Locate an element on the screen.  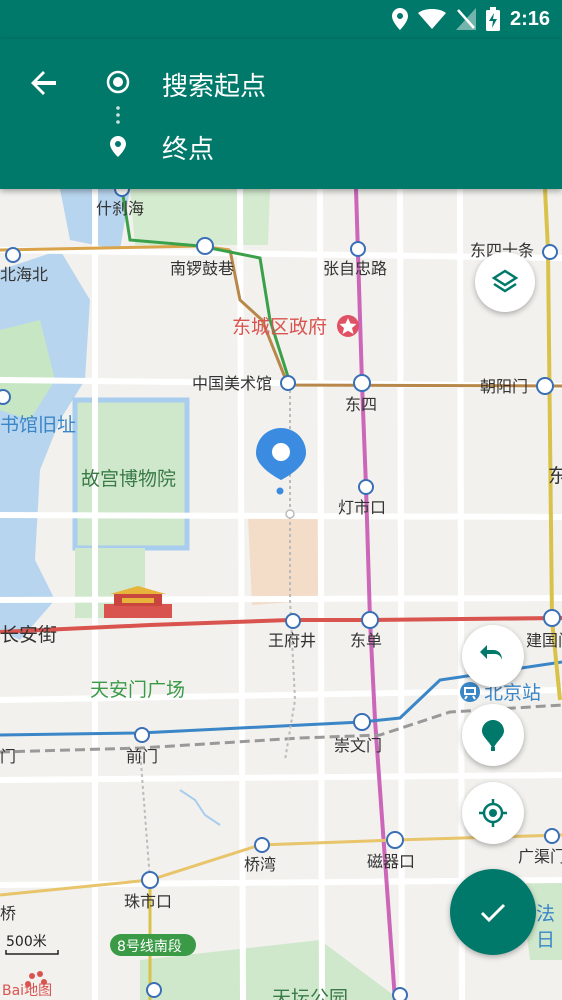
label-nanluoguxiang: 南锣鼓巷 is located at coordinates (202, 268).